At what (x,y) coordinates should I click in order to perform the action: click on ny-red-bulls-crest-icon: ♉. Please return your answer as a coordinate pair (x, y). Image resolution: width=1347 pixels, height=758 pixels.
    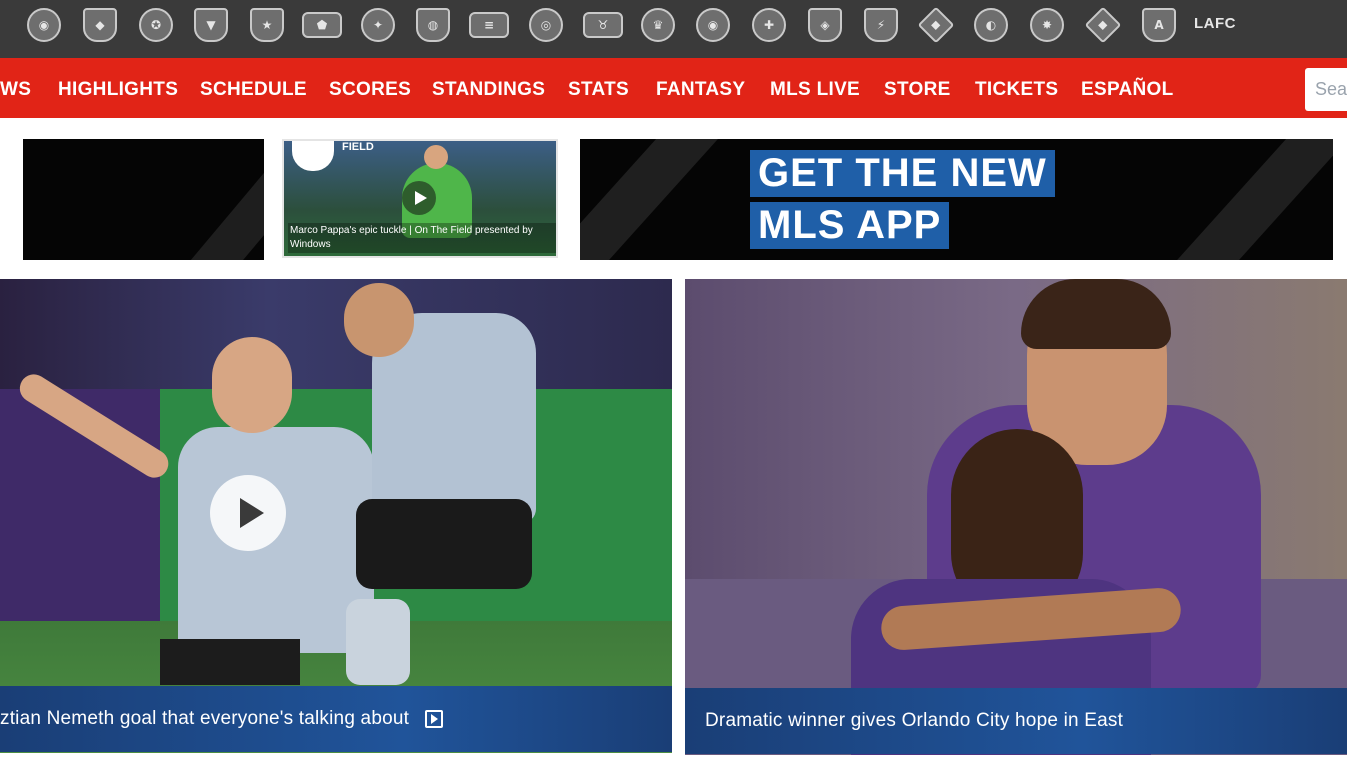
    Looking at the image, I should click on (603, 25).